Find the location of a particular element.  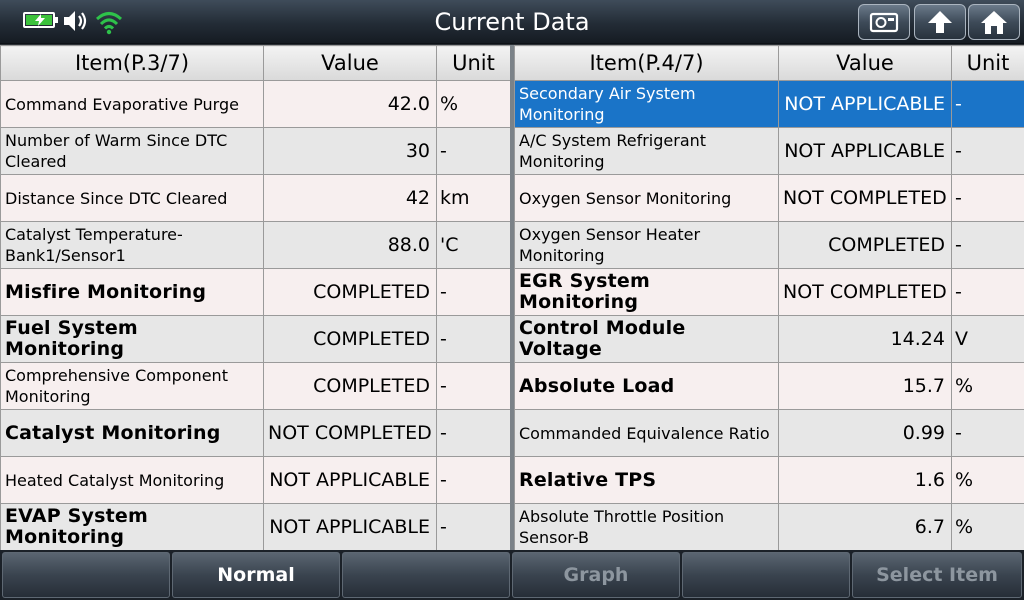

item-cell: Command Evaporative Purge is located at coordinates (132, 104).